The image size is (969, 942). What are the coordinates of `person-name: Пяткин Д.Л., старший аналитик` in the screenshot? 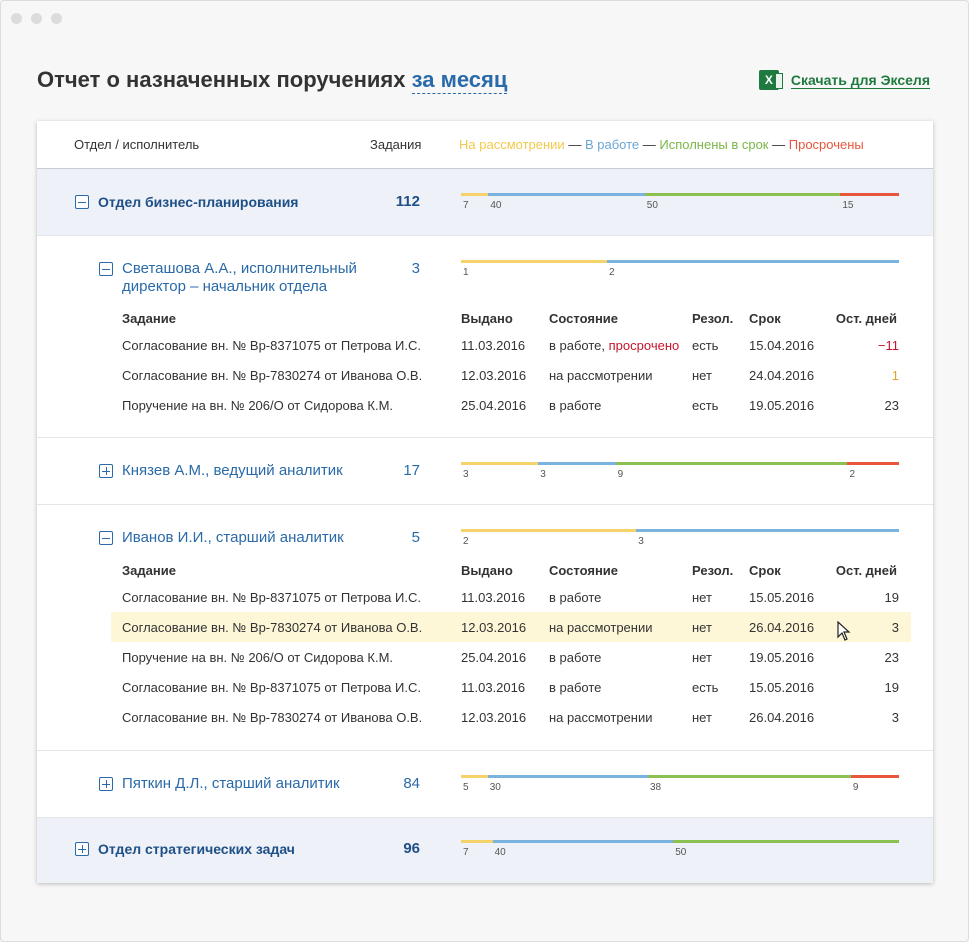 It's located at (231, 784).